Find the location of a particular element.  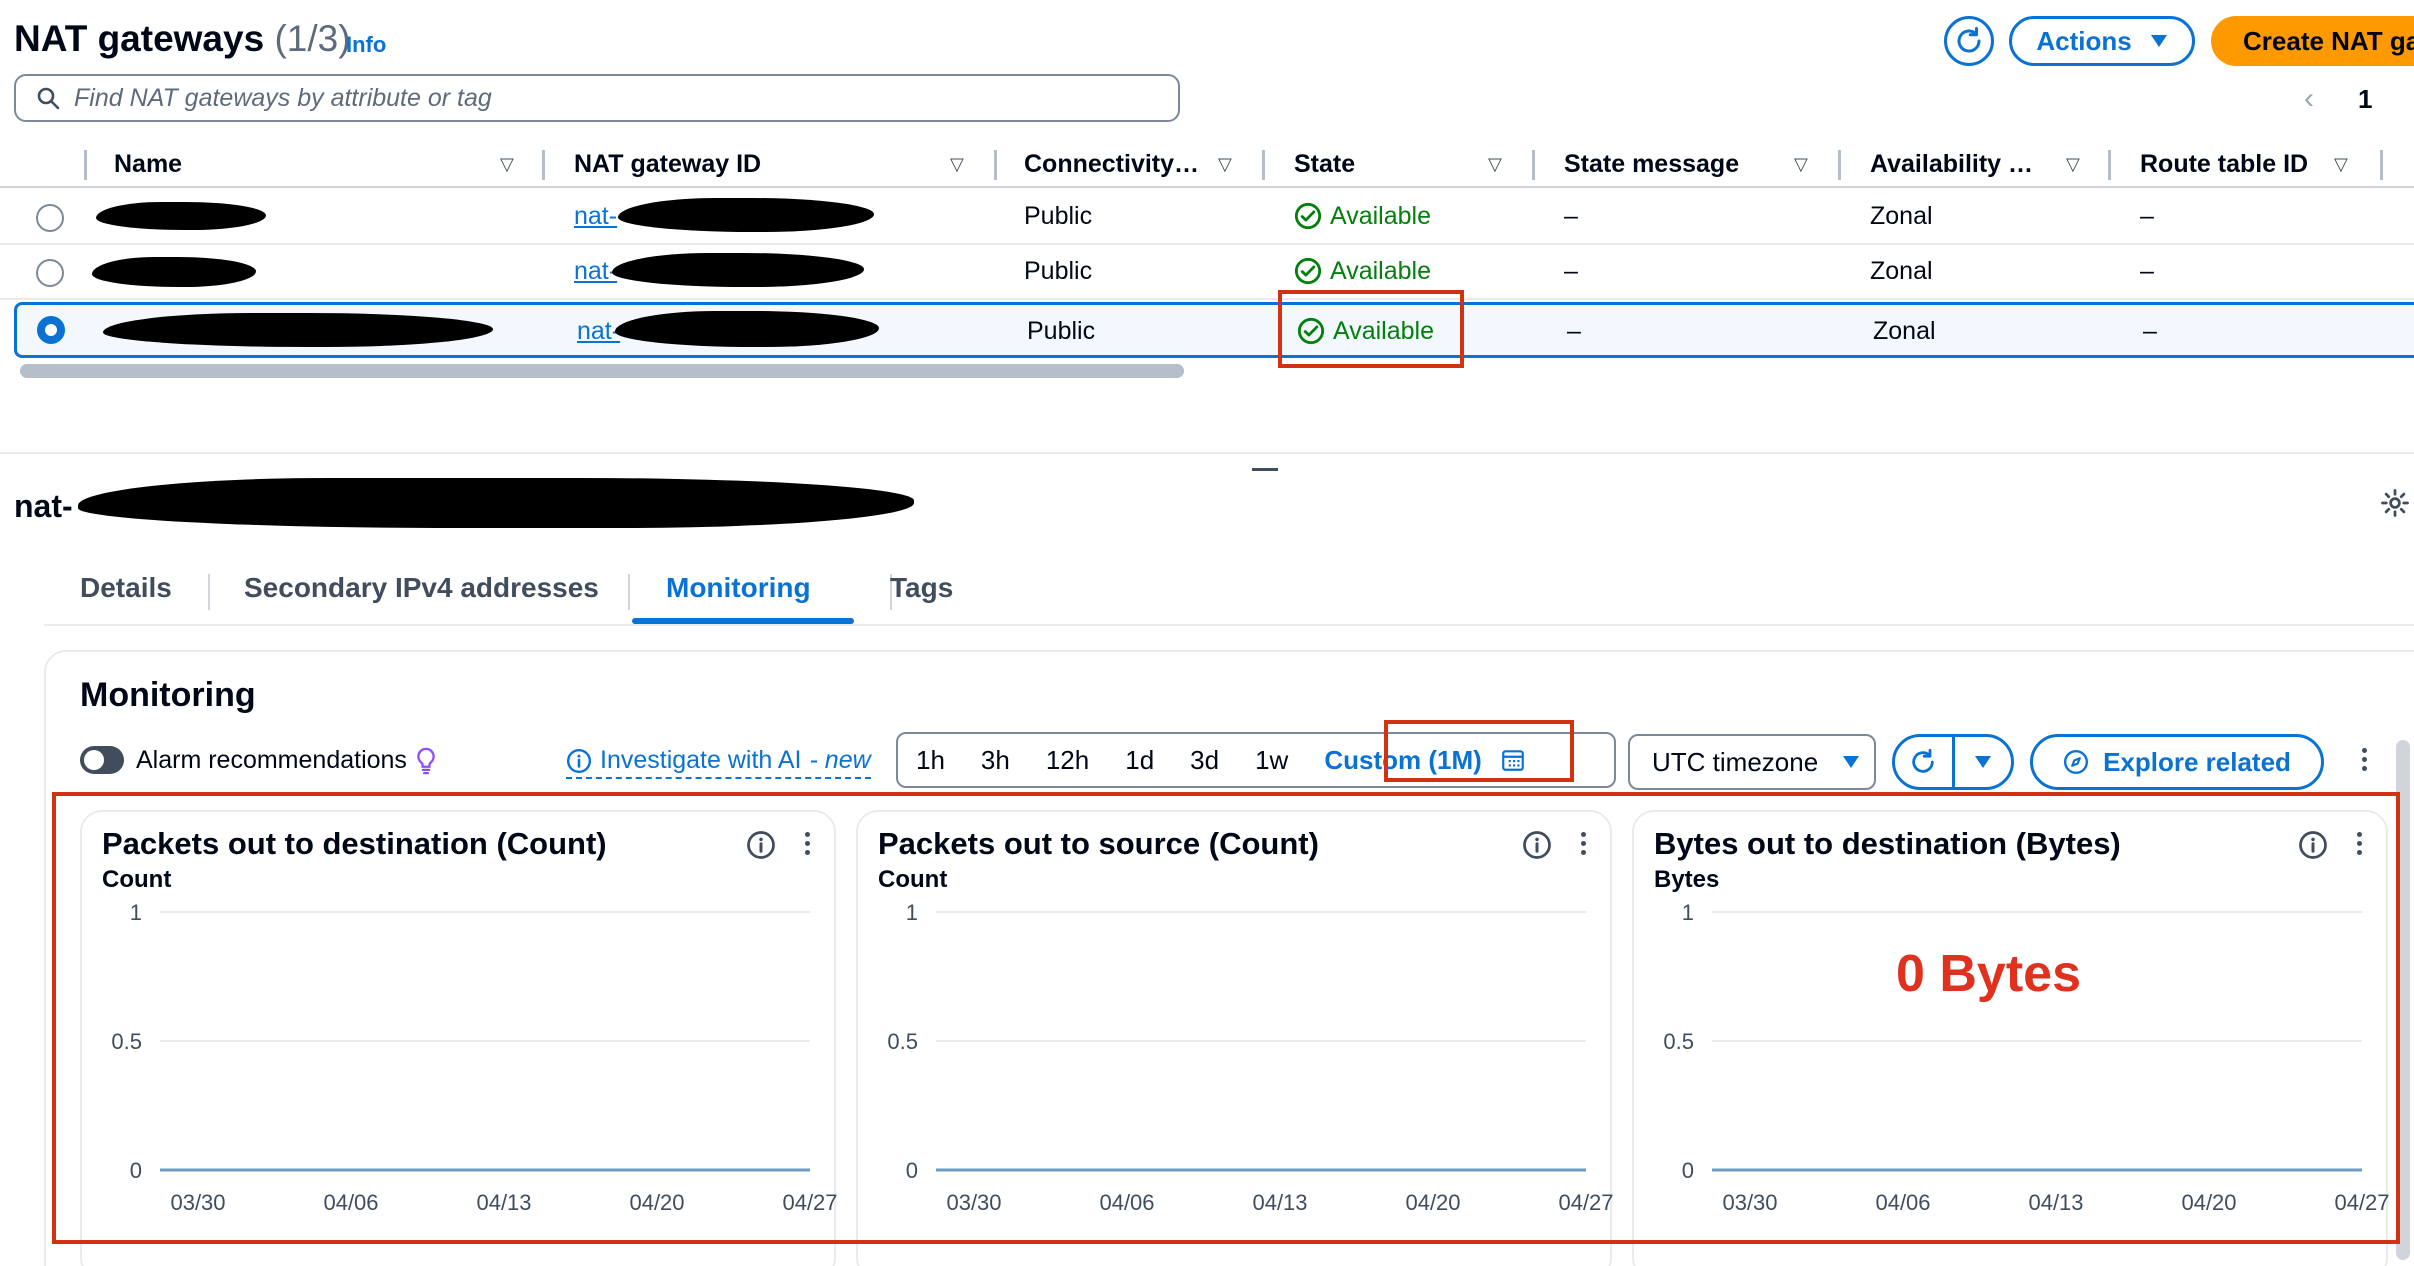

row-radio-selected is located at coordinates (51, 330).